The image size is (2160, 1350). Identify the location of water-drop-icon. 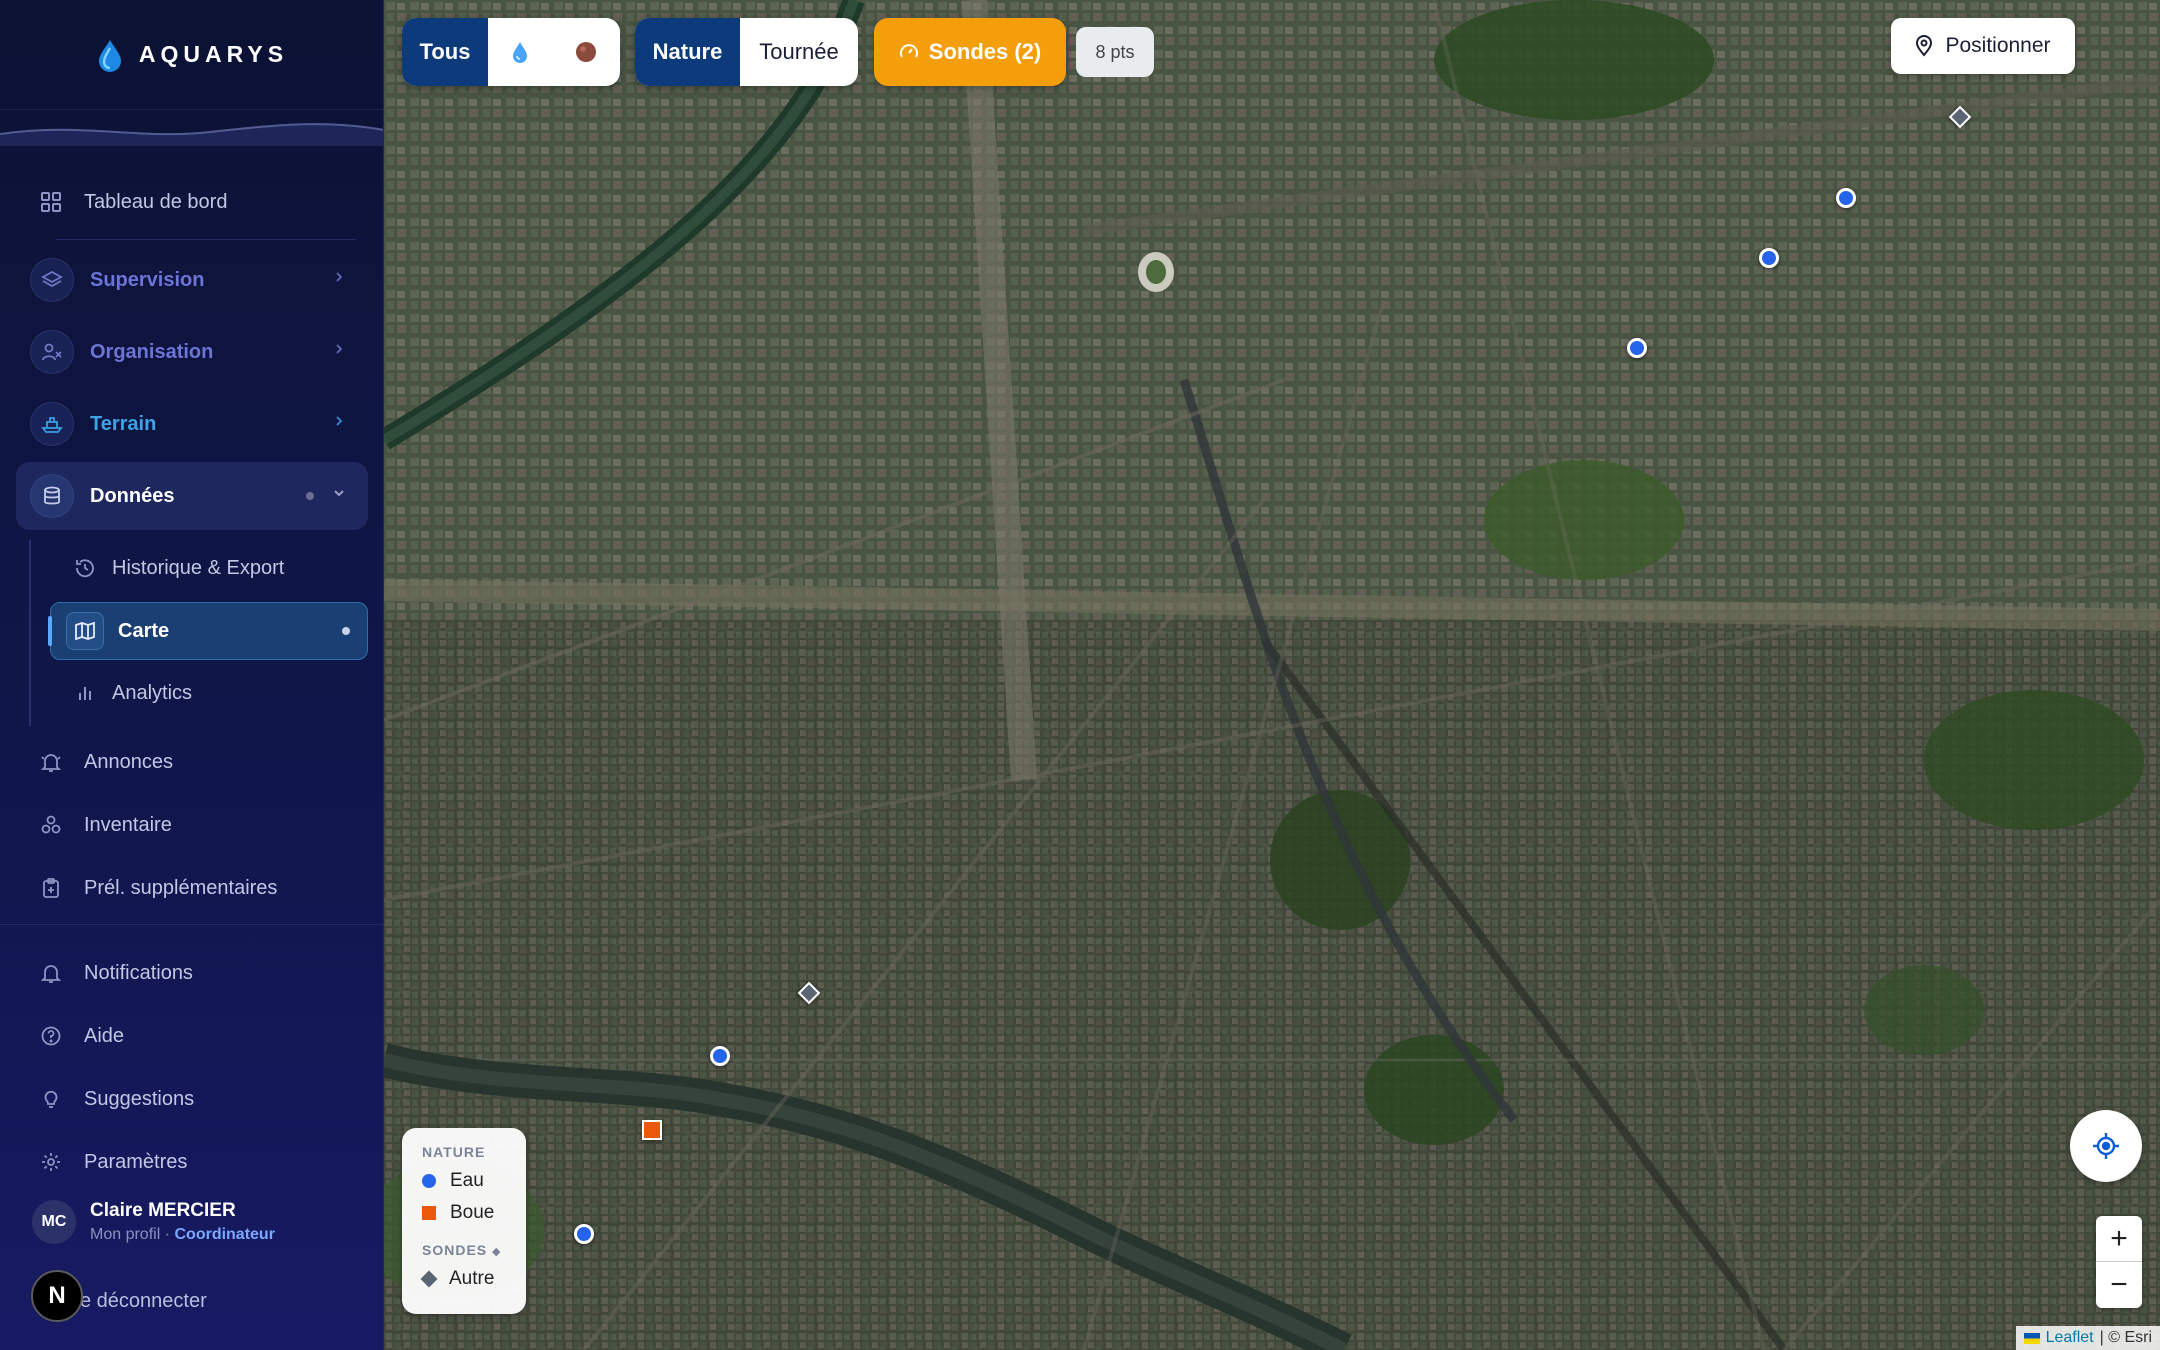
(520, 52).